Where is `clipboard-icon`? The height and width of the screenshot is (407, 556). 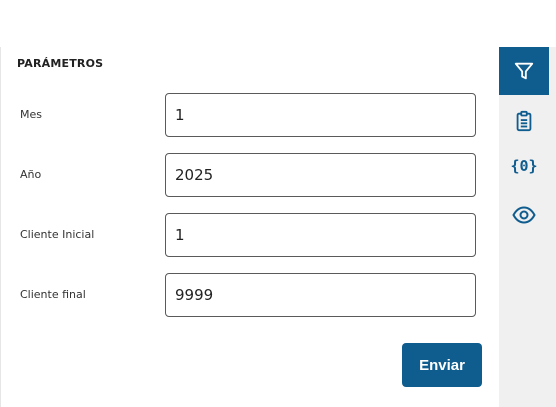 clipboard-icon is located at coordinates (524, 121).